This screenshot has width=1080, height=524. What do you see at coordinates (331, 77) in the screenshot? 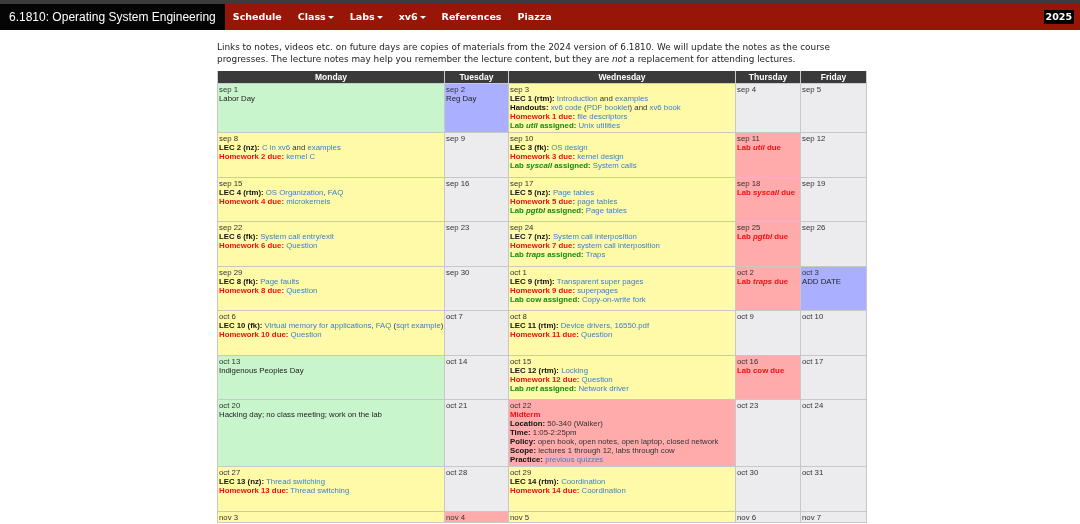
I see `column-header: Monday` at bounding box center [331, 77].